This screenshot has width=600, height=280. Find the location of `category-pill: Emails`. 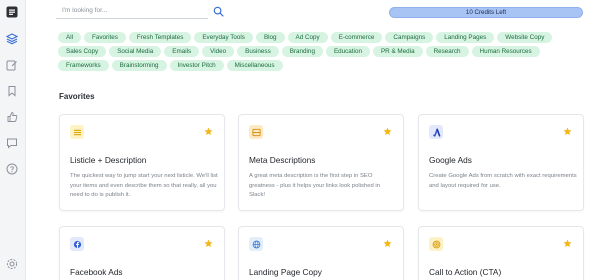

category-pill: Emails is located at coordinates (182, 51).